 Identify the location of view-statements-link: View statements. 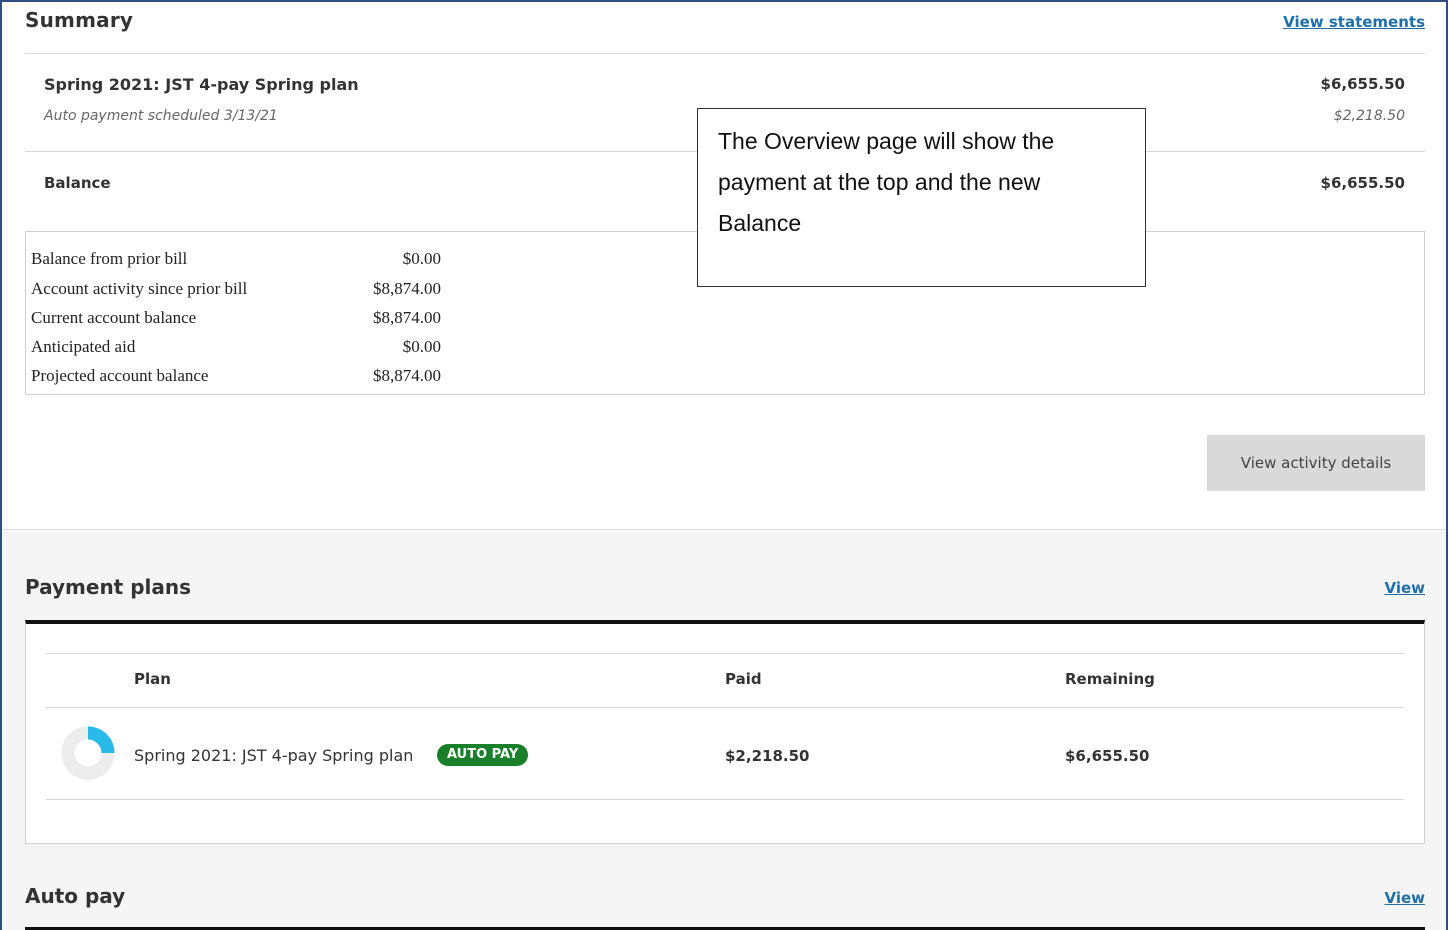
(1354, 22).